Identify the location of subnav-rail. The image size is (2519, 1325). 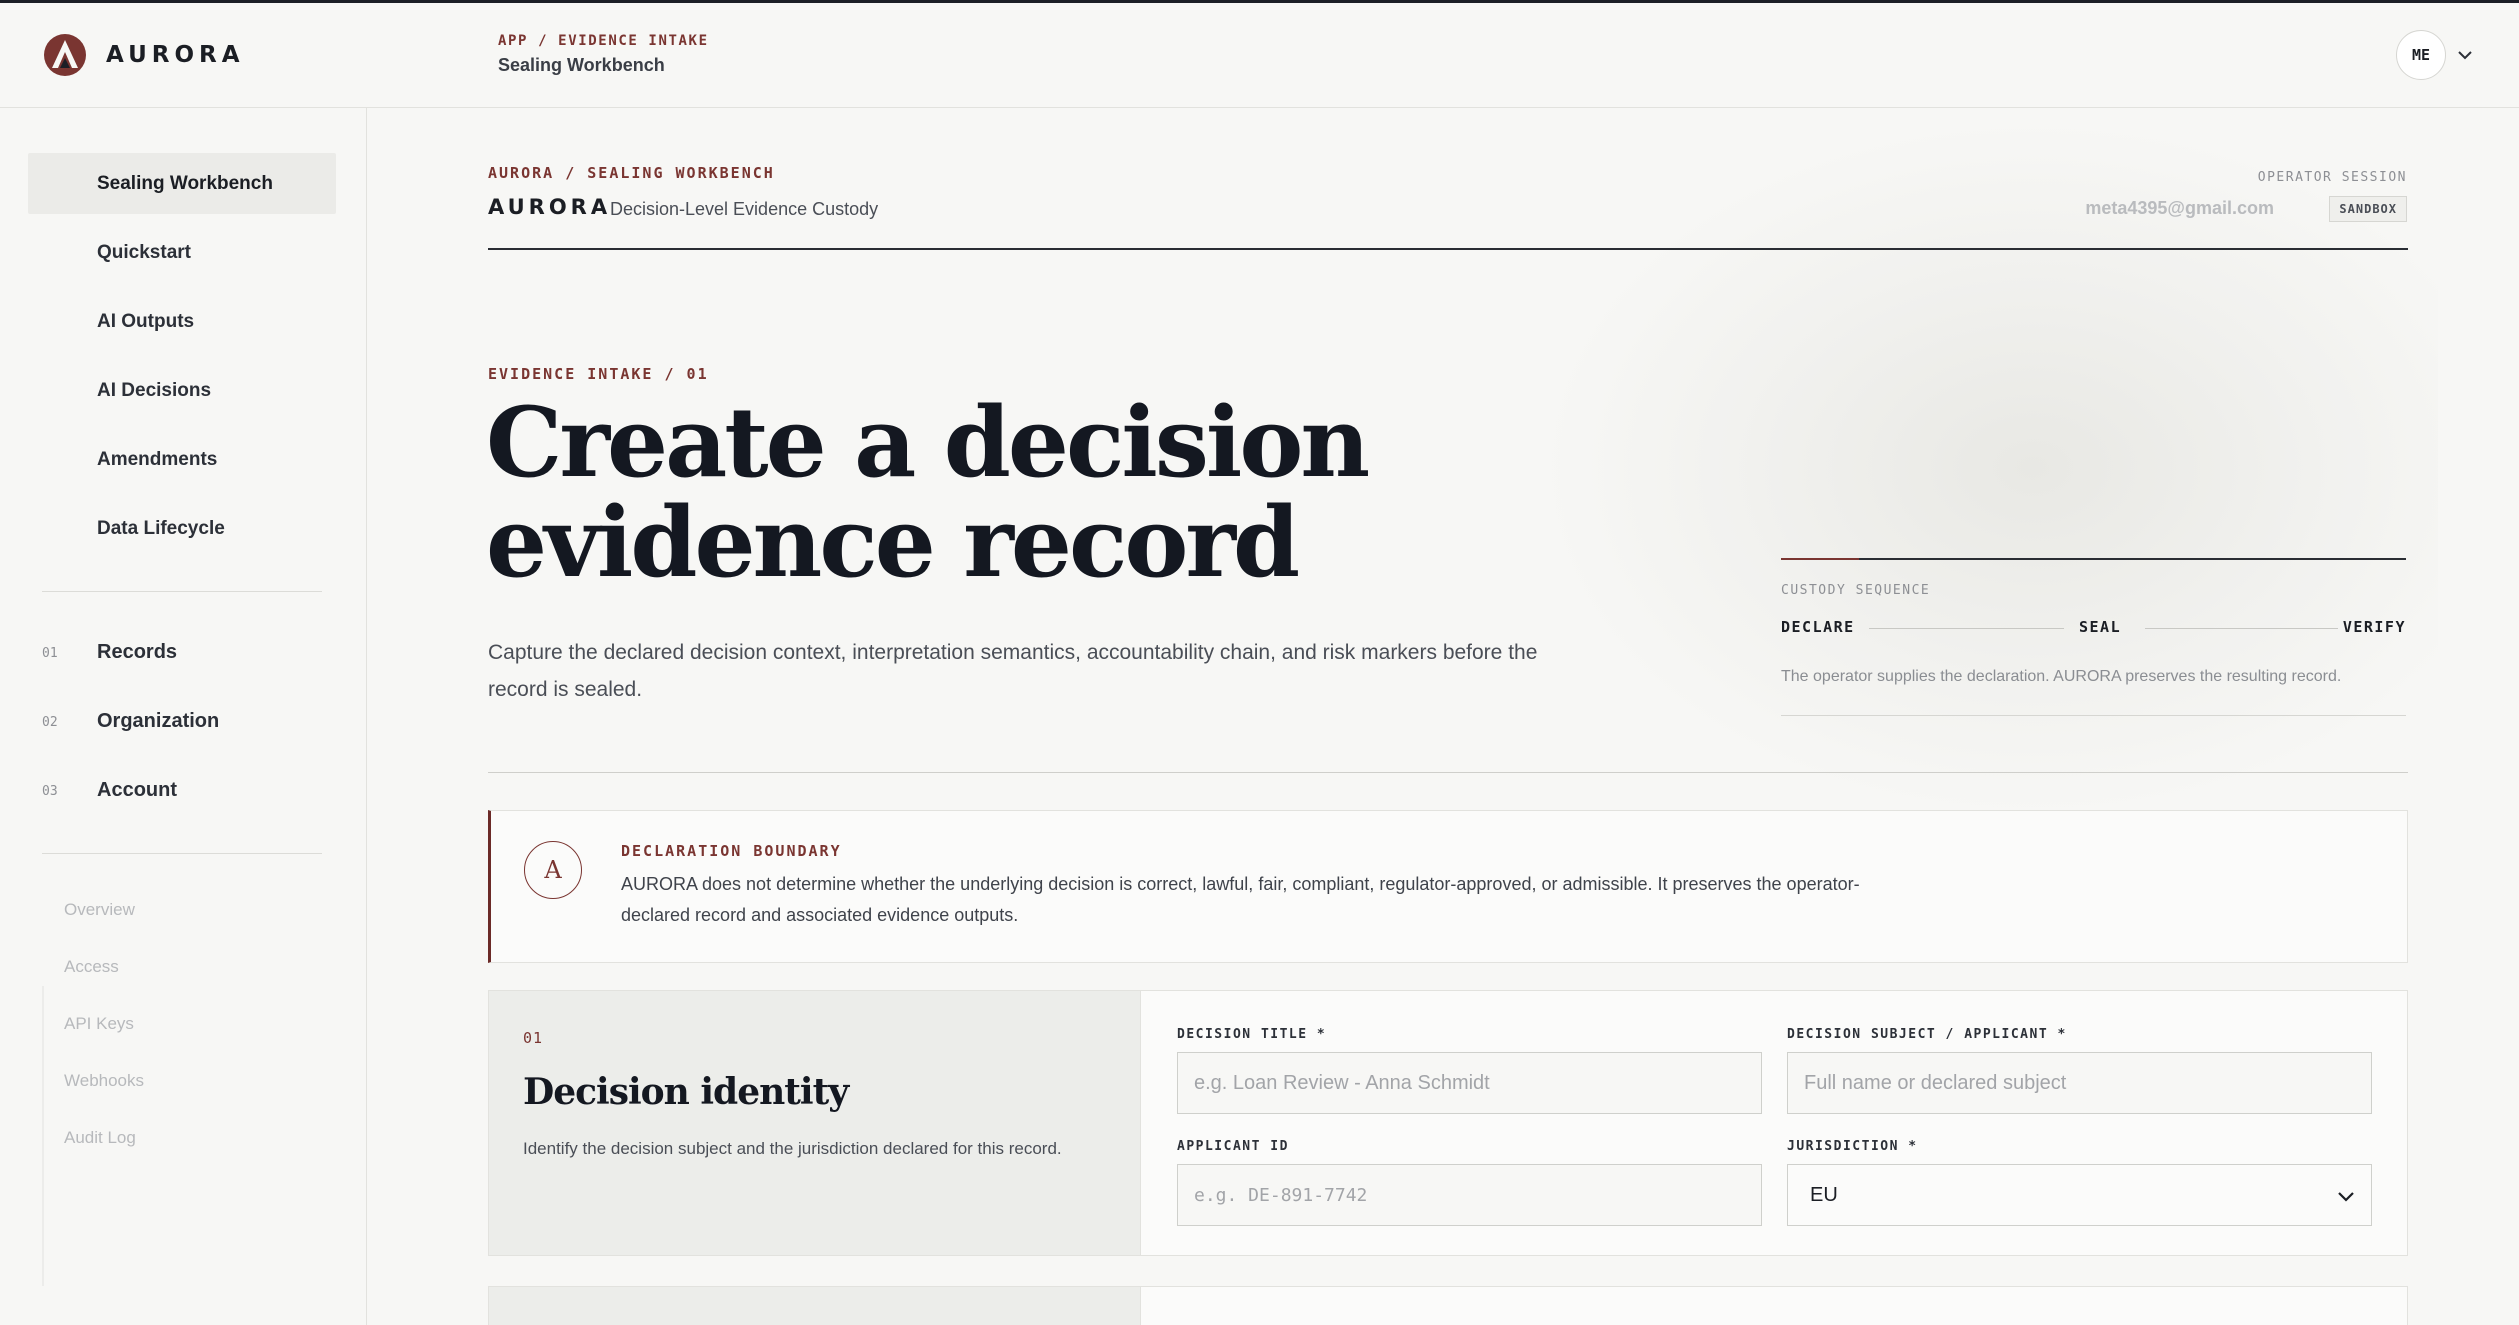
(43, 1136).